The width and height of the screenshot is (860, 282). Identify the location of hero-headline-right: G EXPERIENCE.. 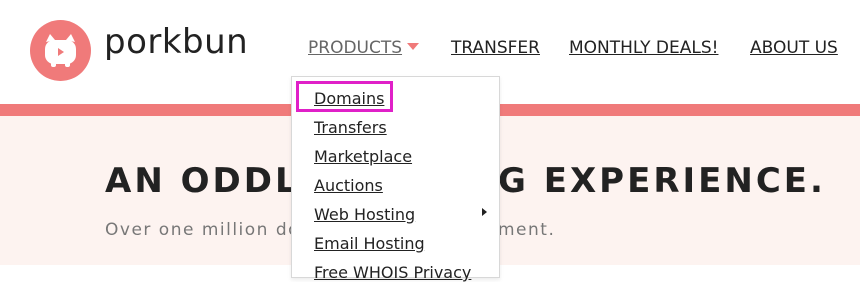
(662, 181).